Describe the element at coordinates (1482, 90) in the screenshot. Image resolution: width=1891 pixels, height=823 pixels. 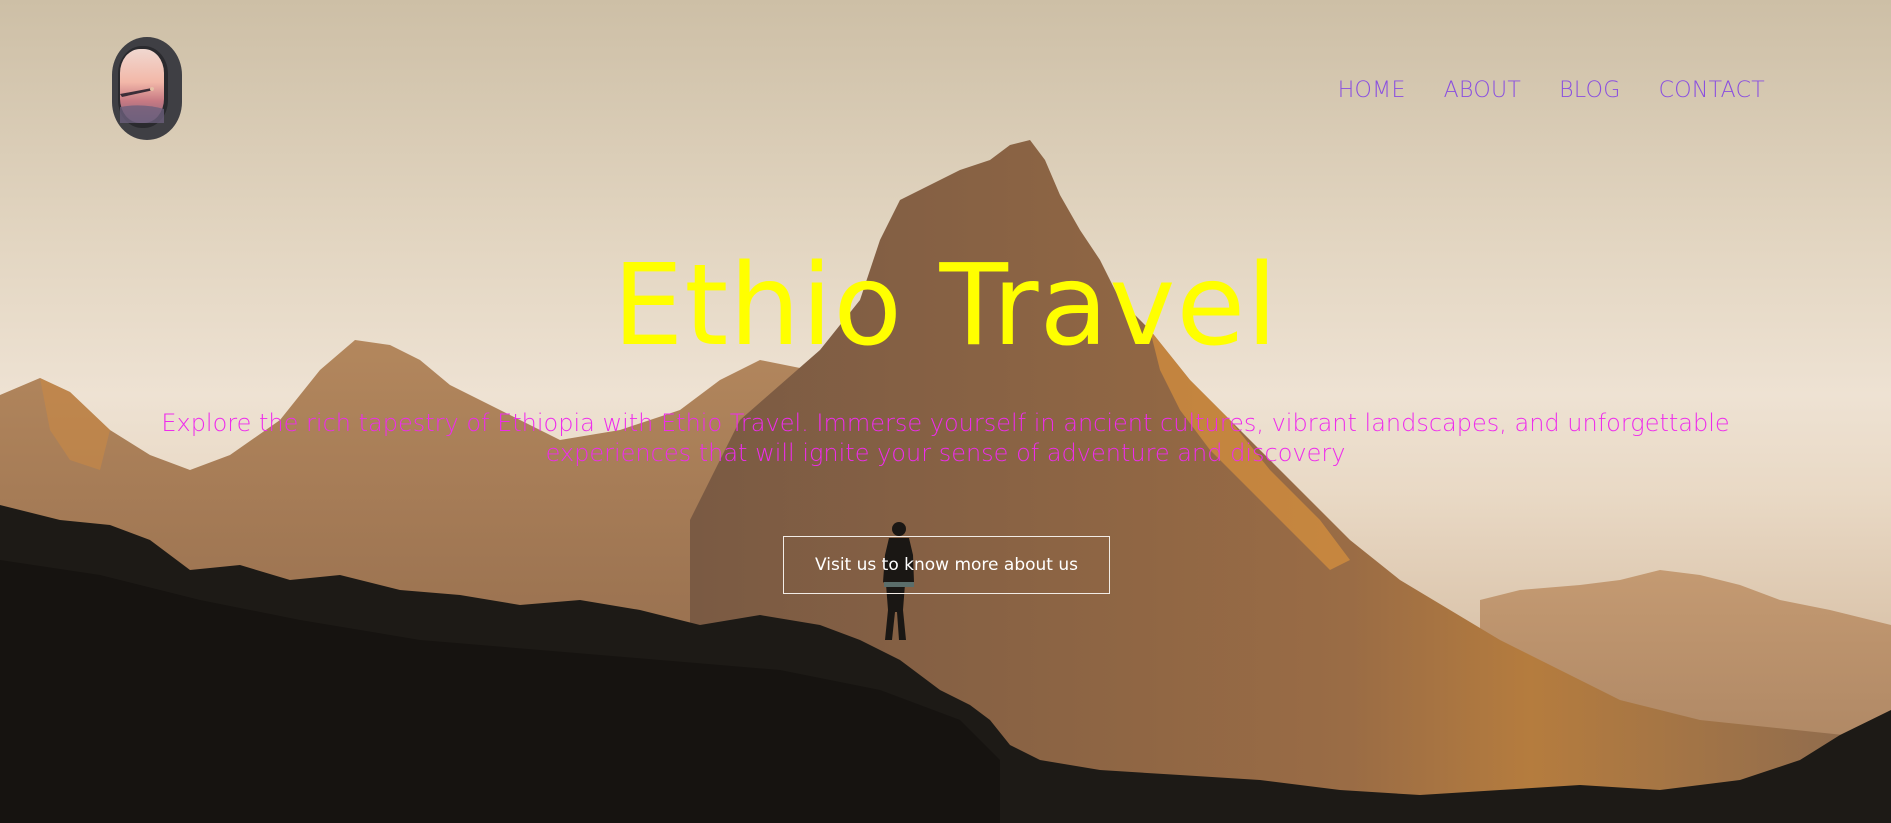
I see `nav-about: ABOUT` at that location.